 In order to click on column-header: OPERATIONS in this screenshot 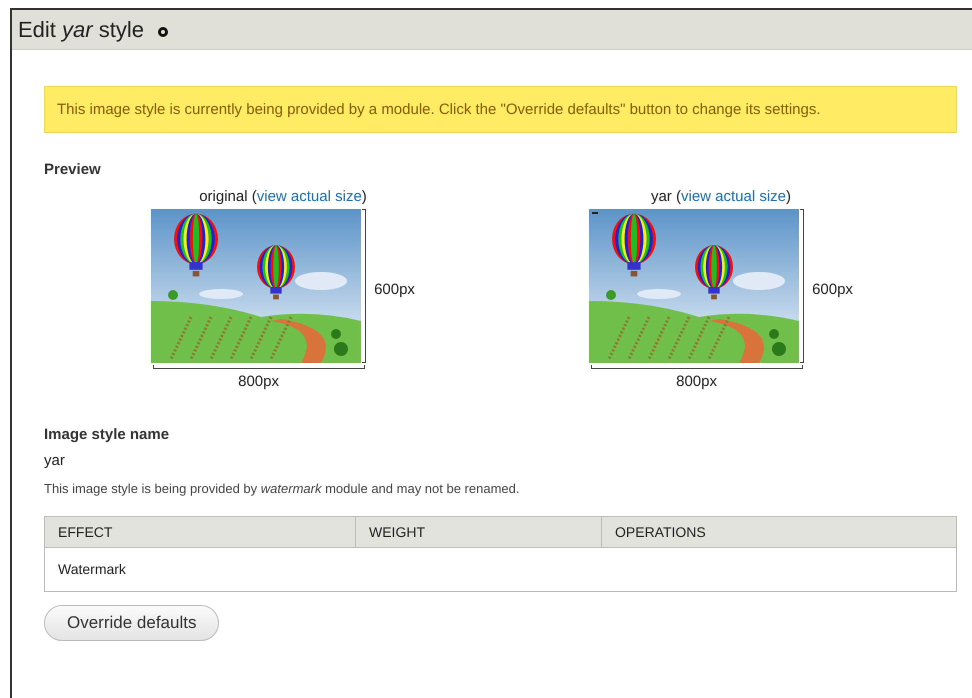, I will do `click(779, 532)`.